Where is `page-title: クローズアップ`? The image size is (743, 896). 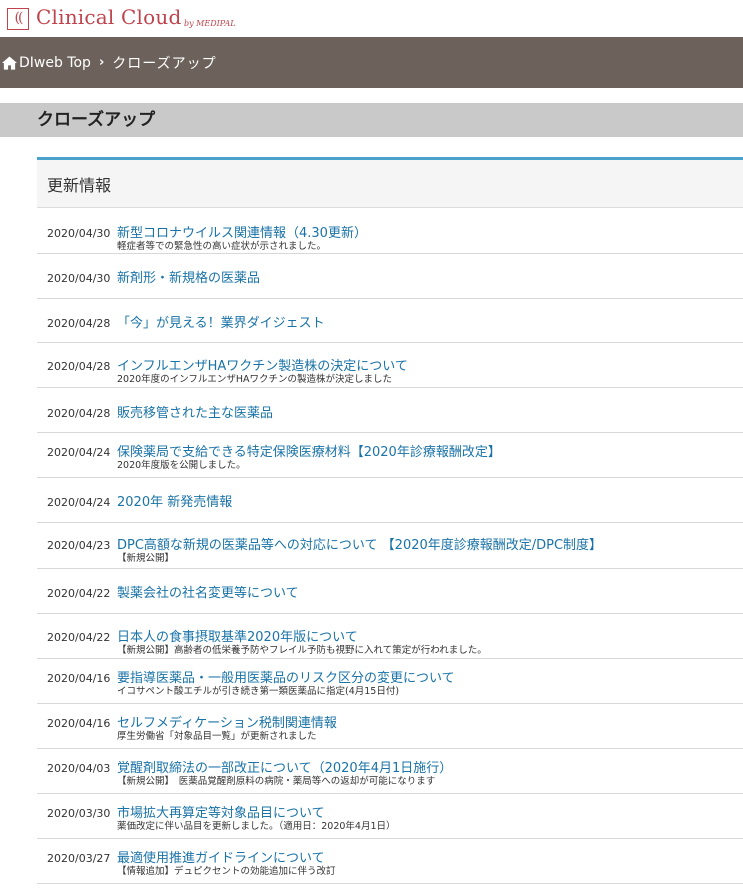
page-title: クローズアップ is located at coordinates (371, 120).